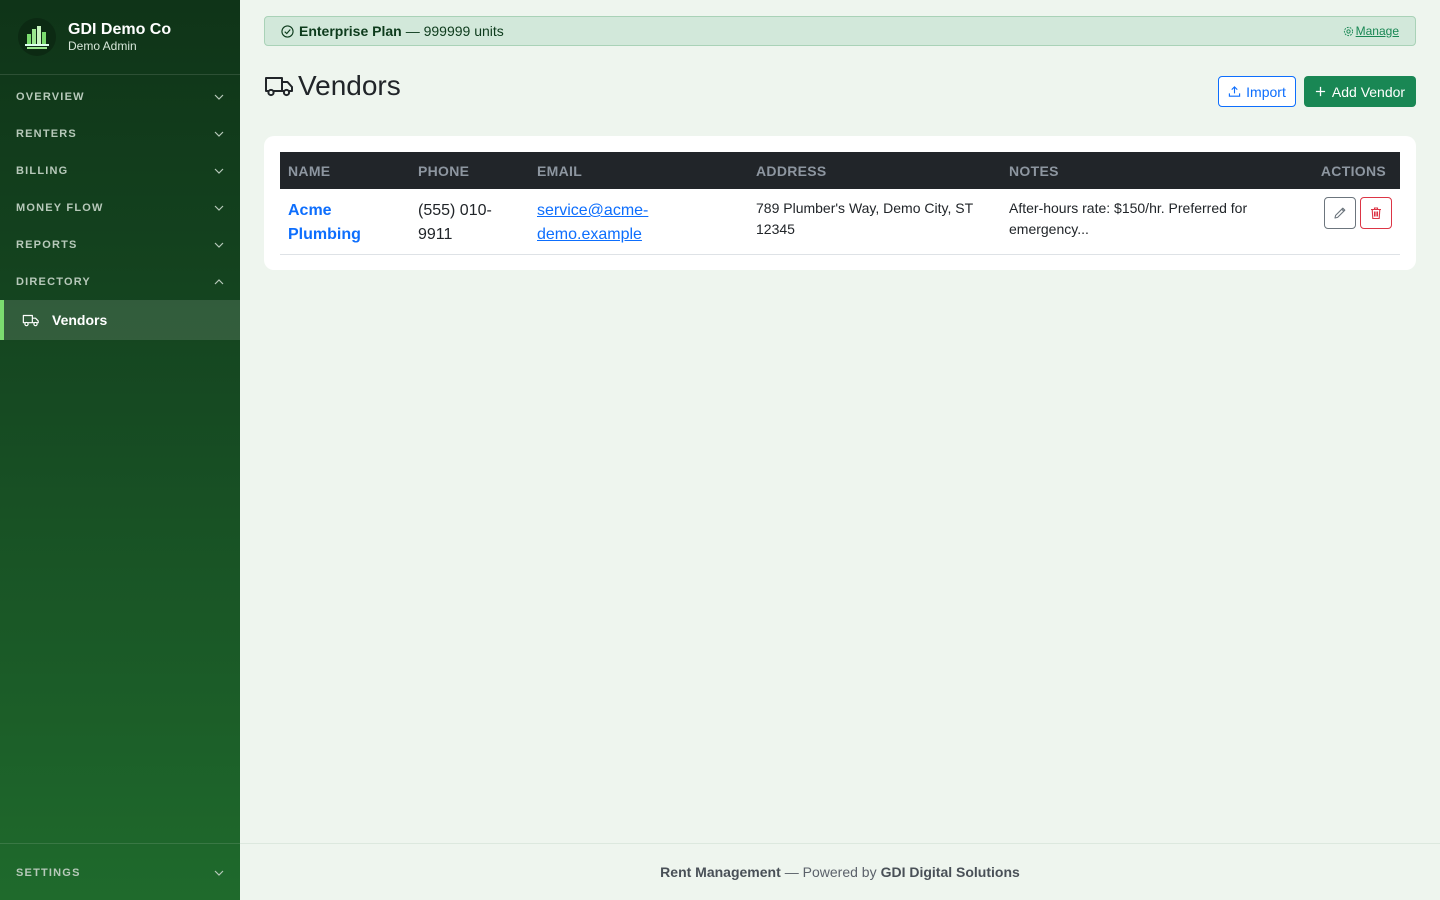 The image size is (1440, 900). I want to click on column-header-actions: ACTIONS, so click(1353, 170).